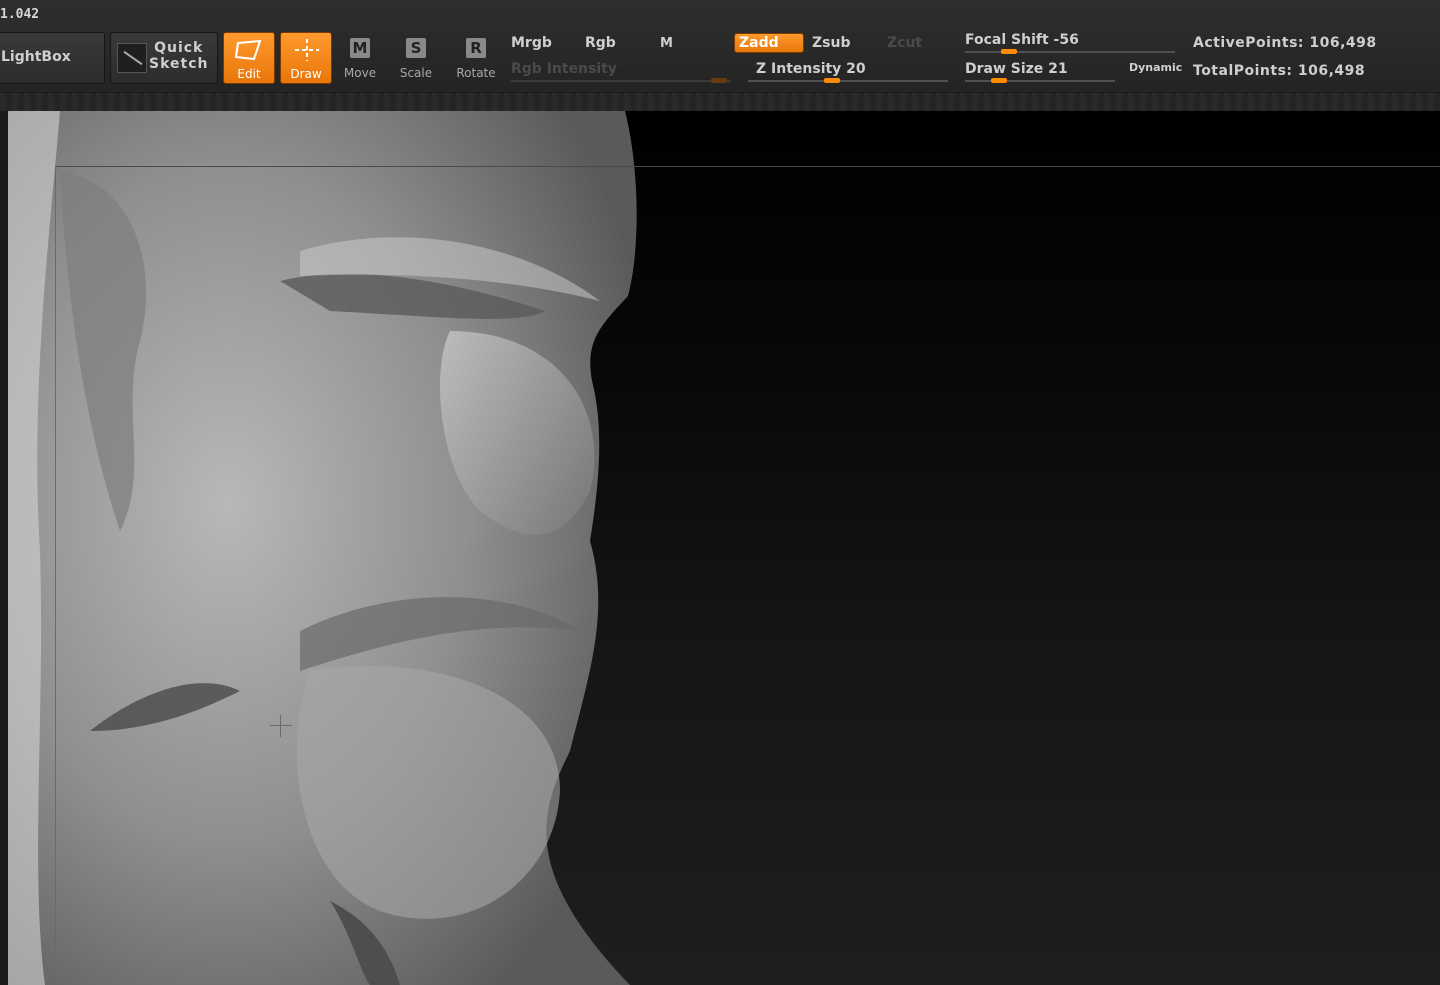 Image resolution: width=1440 pixels, height=985 pixels. I want to click on z-intensity-slider, so click(848, 80).